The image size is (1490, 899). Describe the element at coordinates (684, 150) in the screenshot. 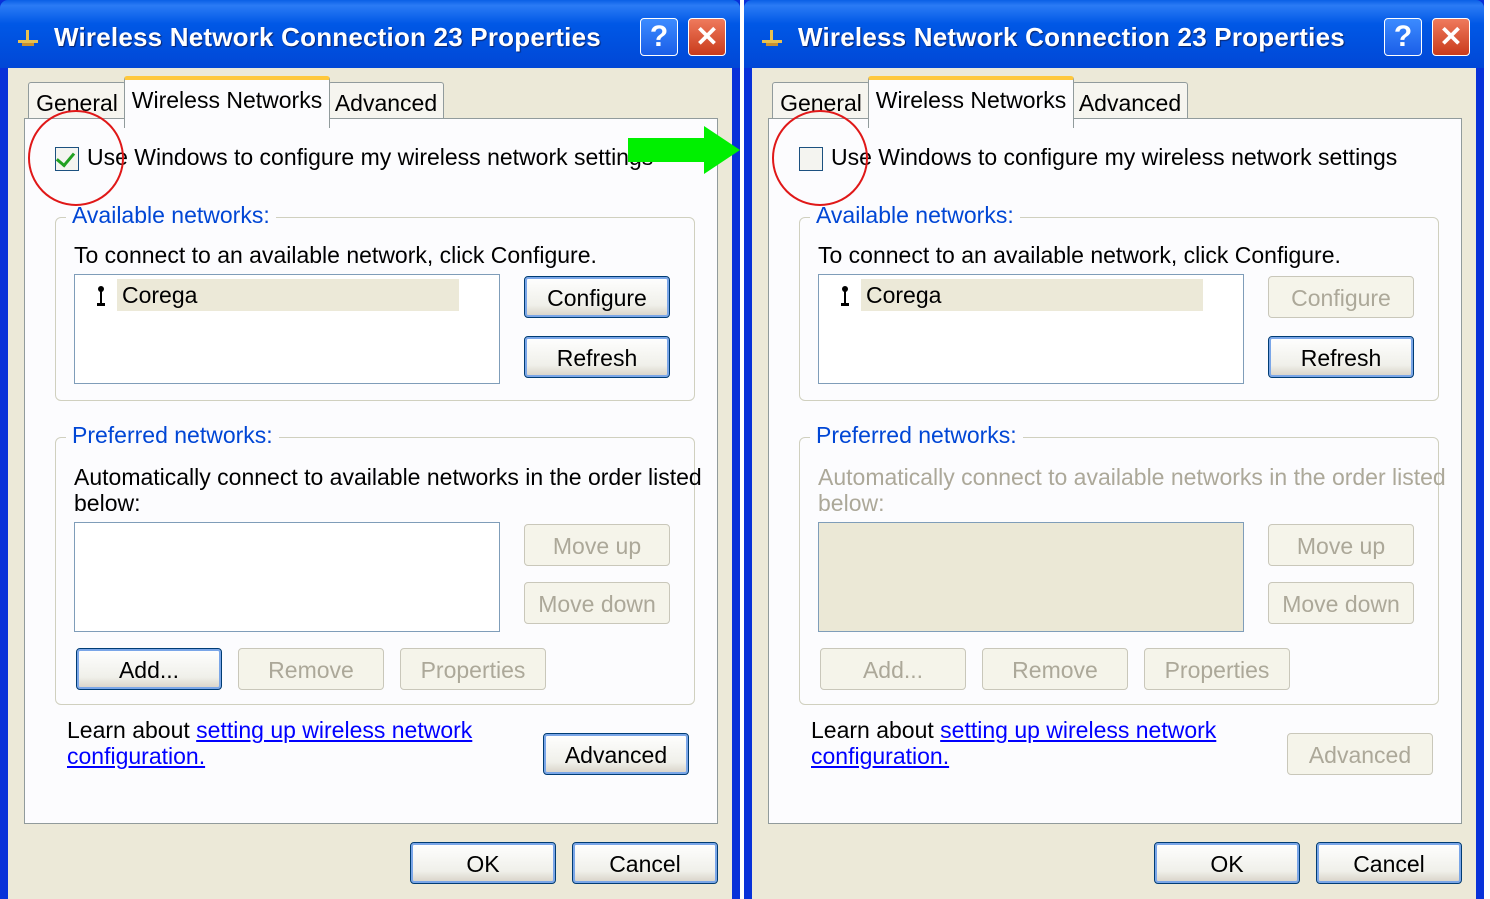

I see `arrow-icon` at that location.